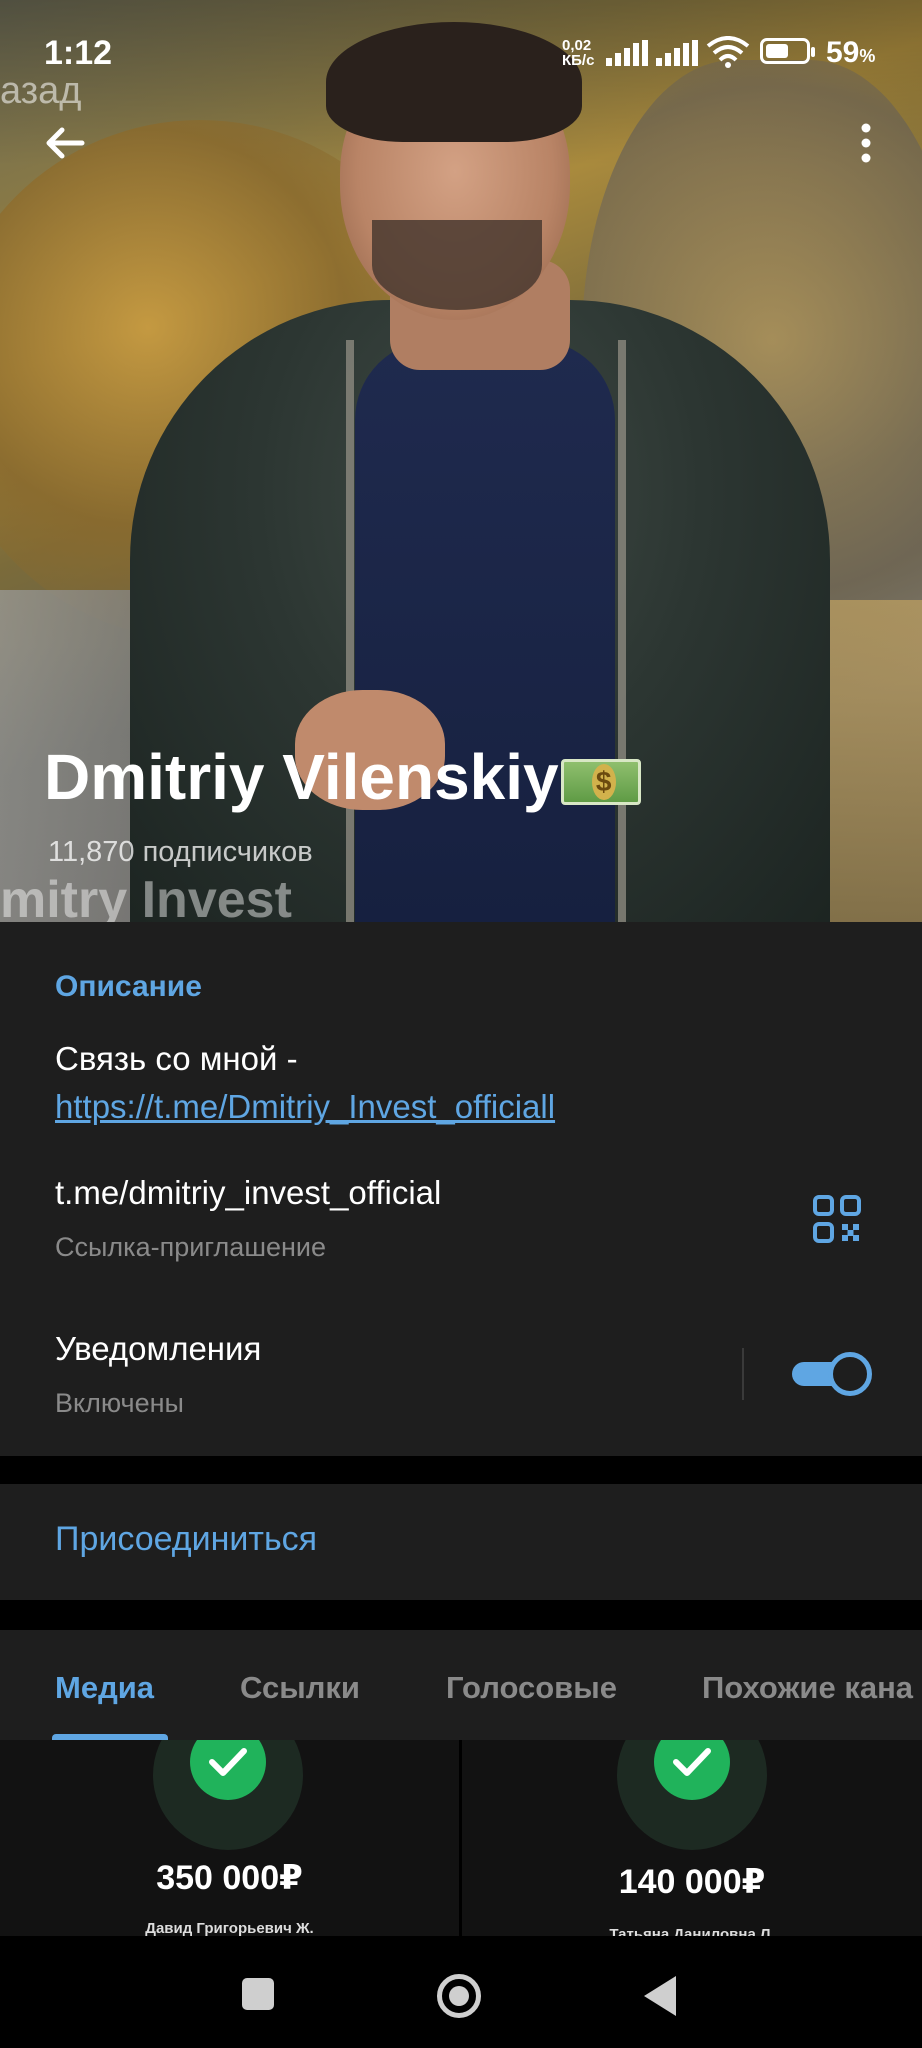  I want to click on battery-icon, so click(787, 51).